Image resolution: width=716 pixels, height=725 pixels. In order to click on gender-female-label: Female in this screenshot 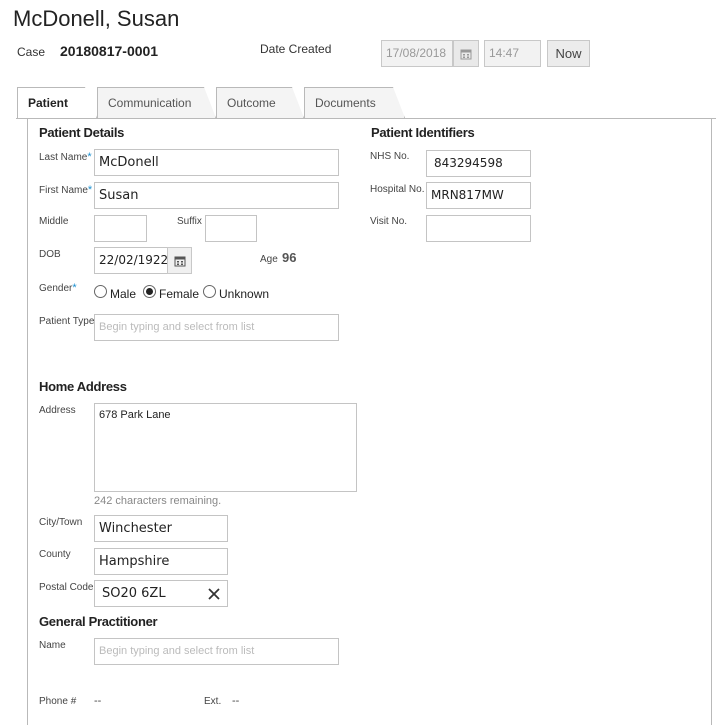, I will do `click(179, 294)`.